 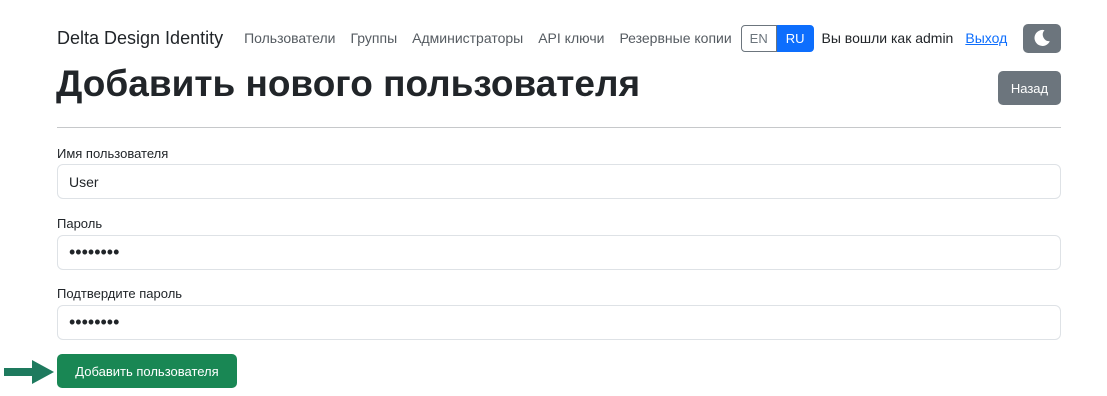 I want to click on nav-link-admins: Администраторы, so click(x=467, y=38).